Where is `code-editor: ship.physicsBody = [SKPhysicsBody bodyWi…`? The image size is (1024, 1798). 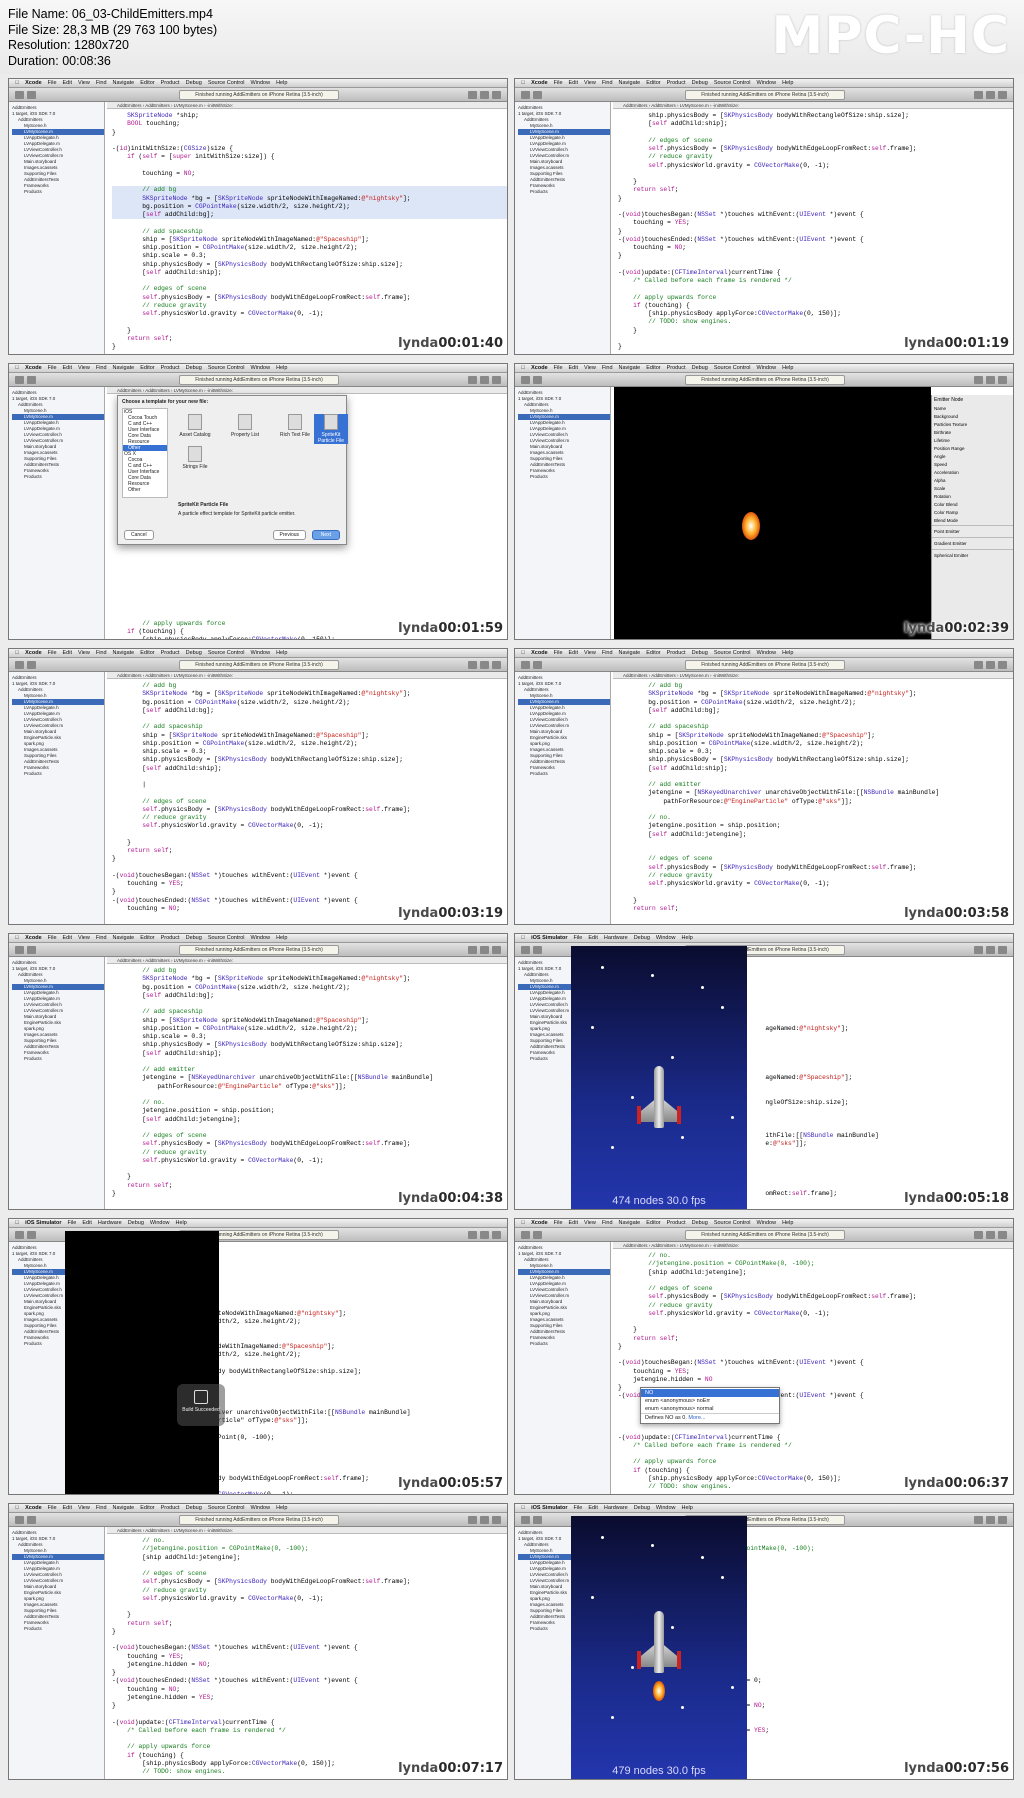 code-editor: ship.physicsBody = [SKPhysicsBody bodyWi… is located at coordinates (813, 232).